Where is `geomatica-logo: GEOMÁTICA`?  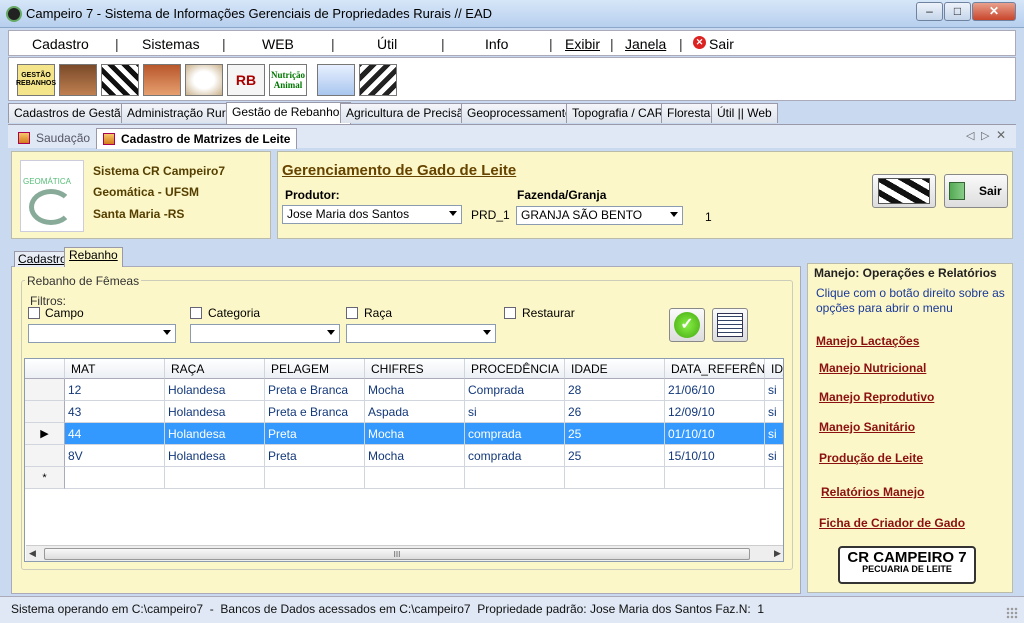
geomatica-logo: GEOMÁTICA is located at coordinates (52, 196).